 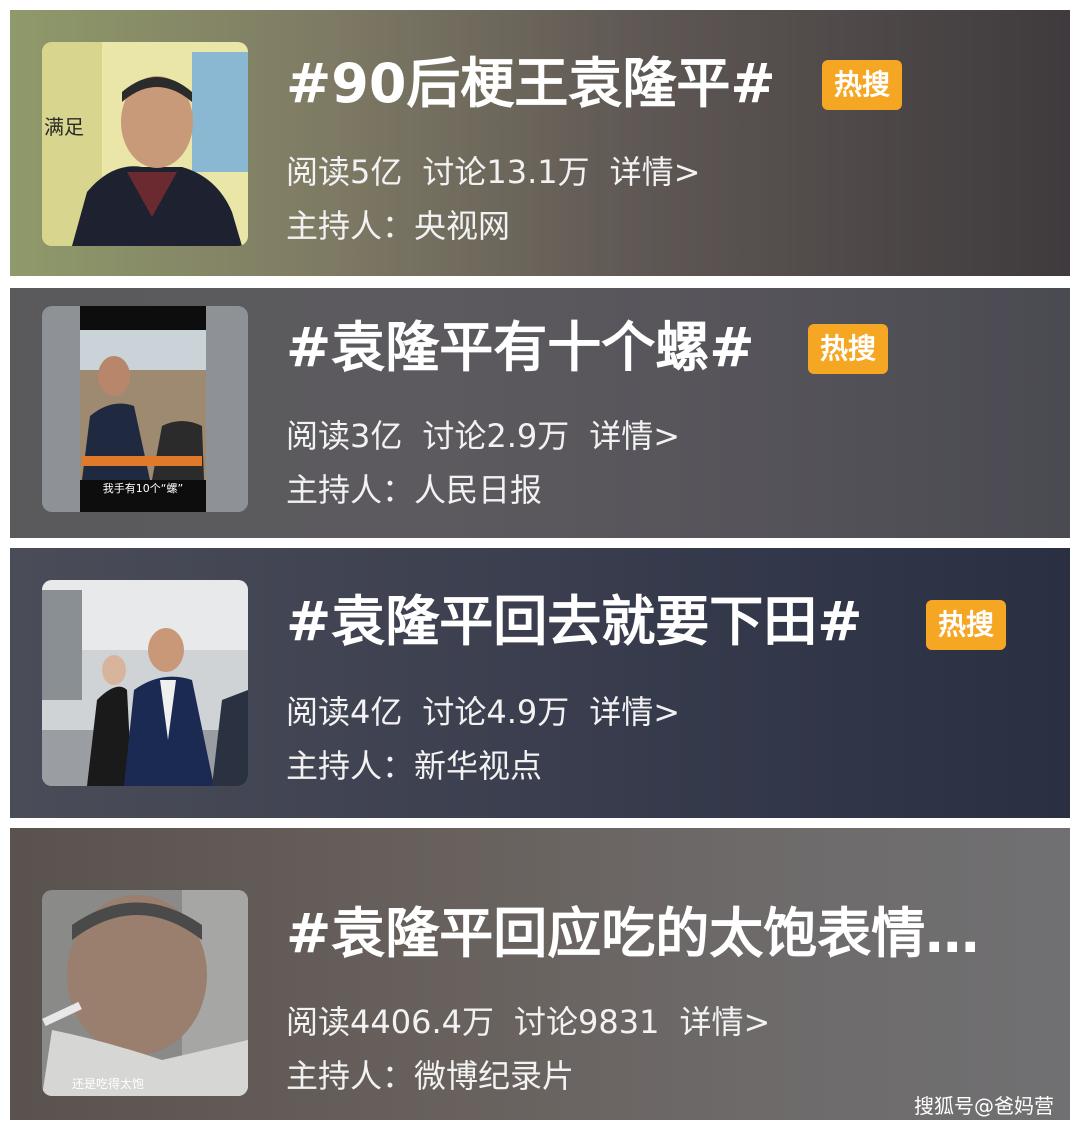 I want to click on source-watermark: 搜狐号@爸妈营, so click(x=984, y=1106).